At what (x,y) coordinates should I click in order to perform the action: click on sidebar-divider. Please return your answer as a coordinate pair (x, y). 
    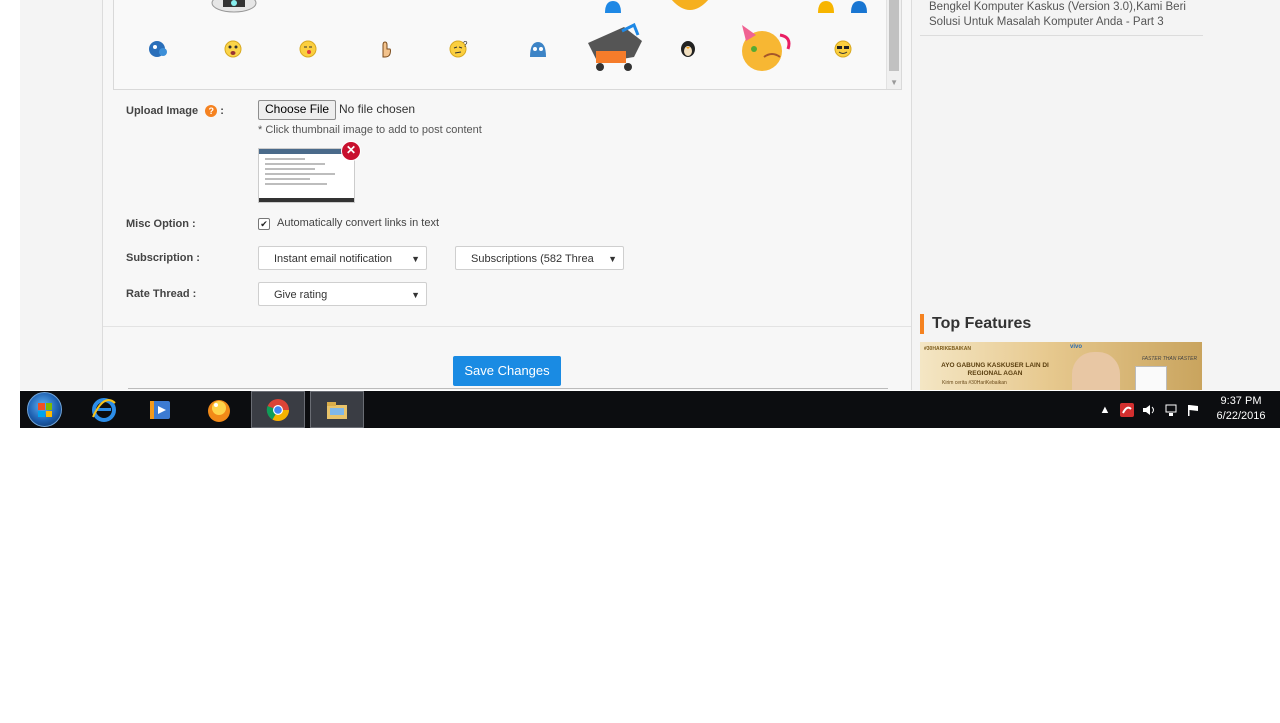
    Looking at the image, I should click on (1061, 35).